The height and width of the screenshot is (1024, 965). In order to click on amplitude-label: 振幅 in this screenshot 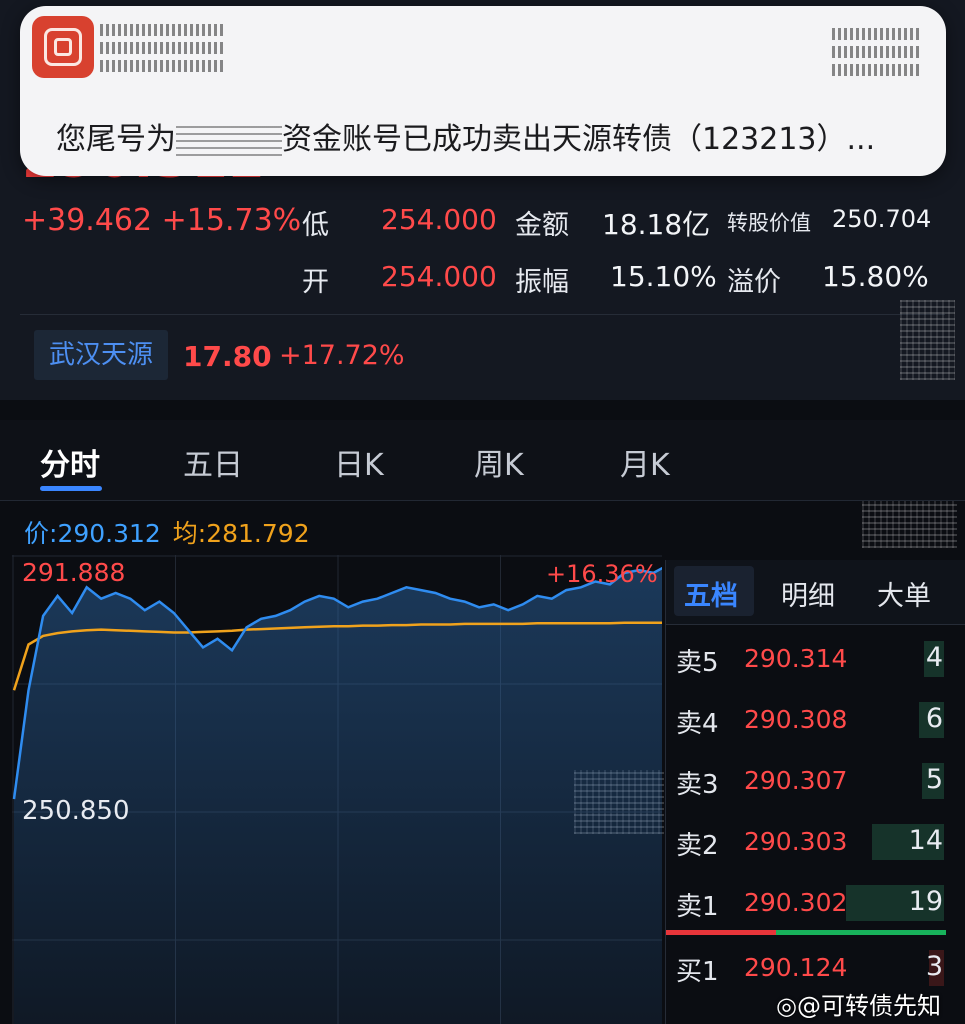, I will do `click(542, 282)`.